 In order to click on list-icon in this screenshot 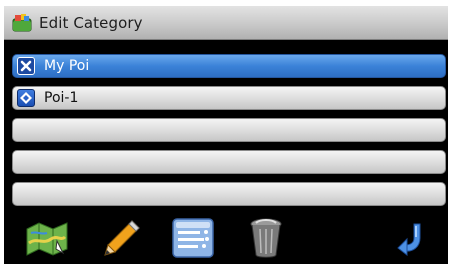, I will do `click(193, 240)`.